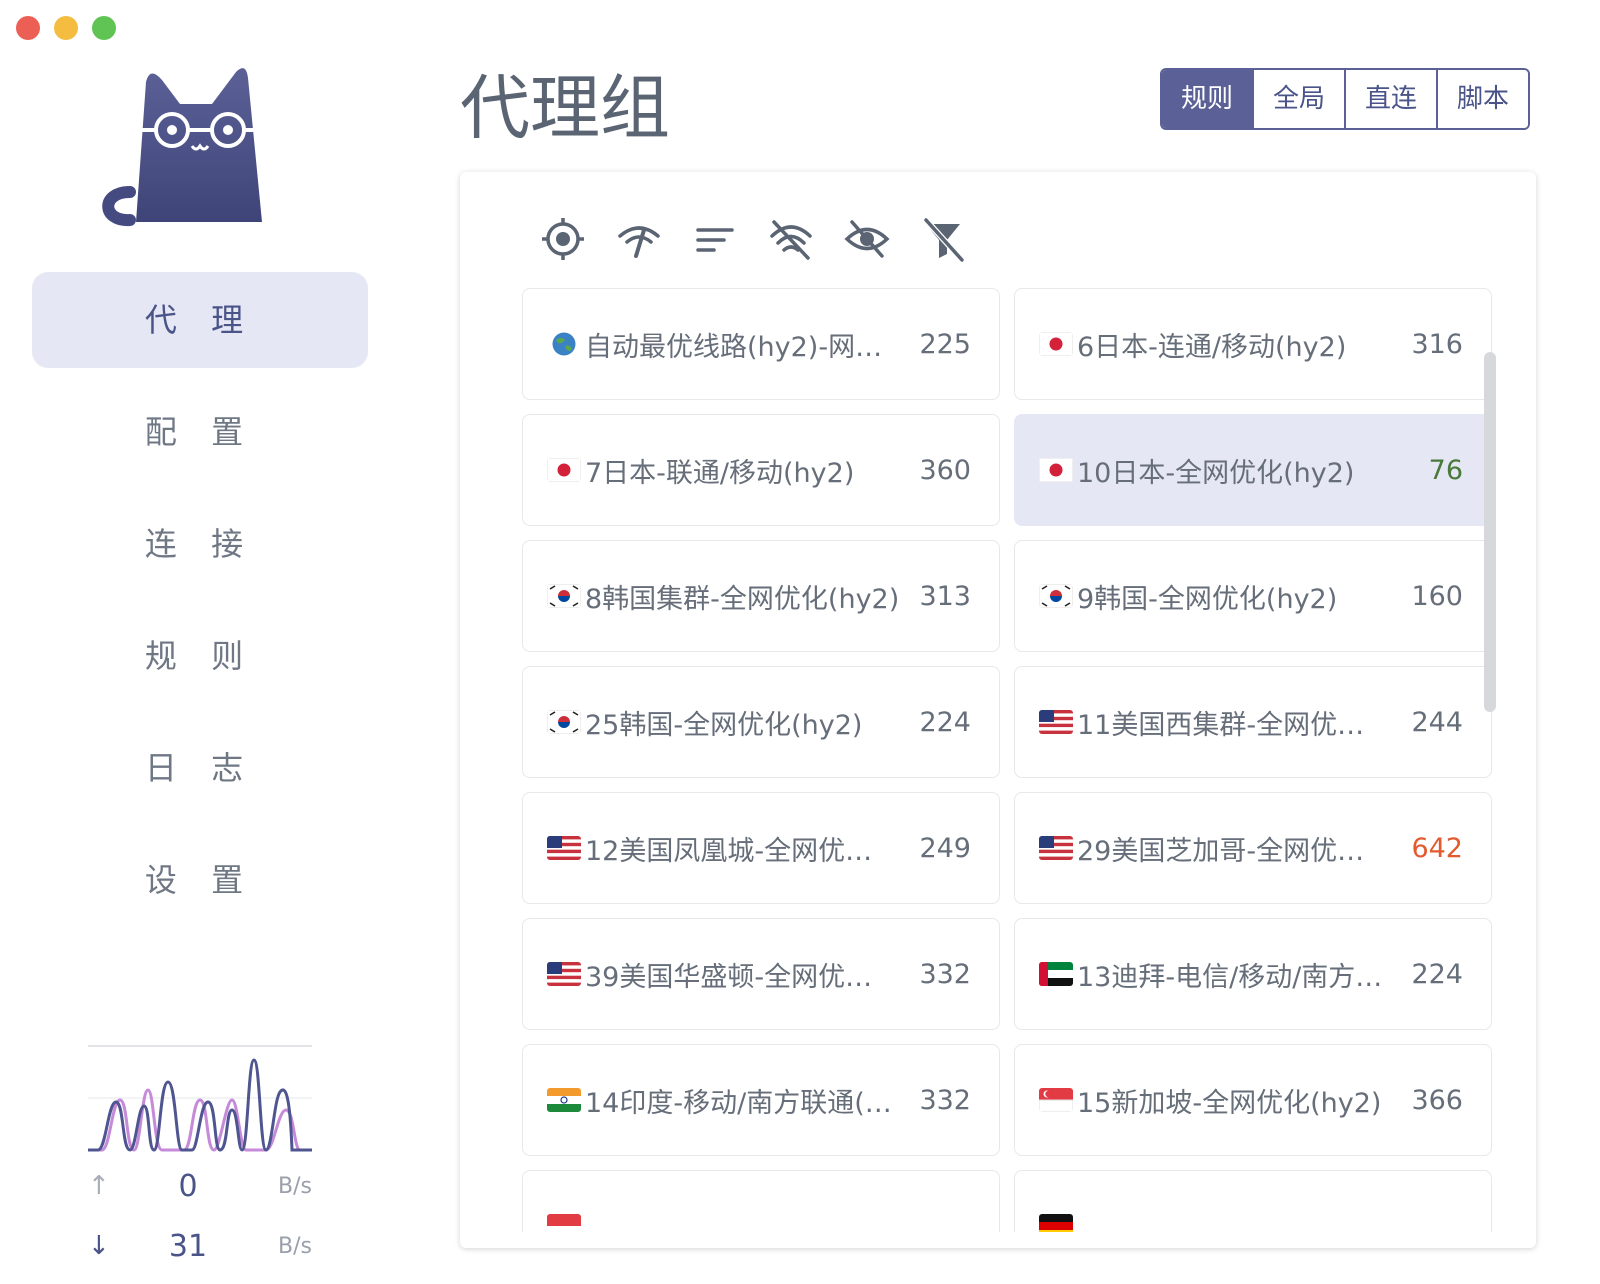  I want to click on nav-item-logs: 日 志, so click(200, 768).